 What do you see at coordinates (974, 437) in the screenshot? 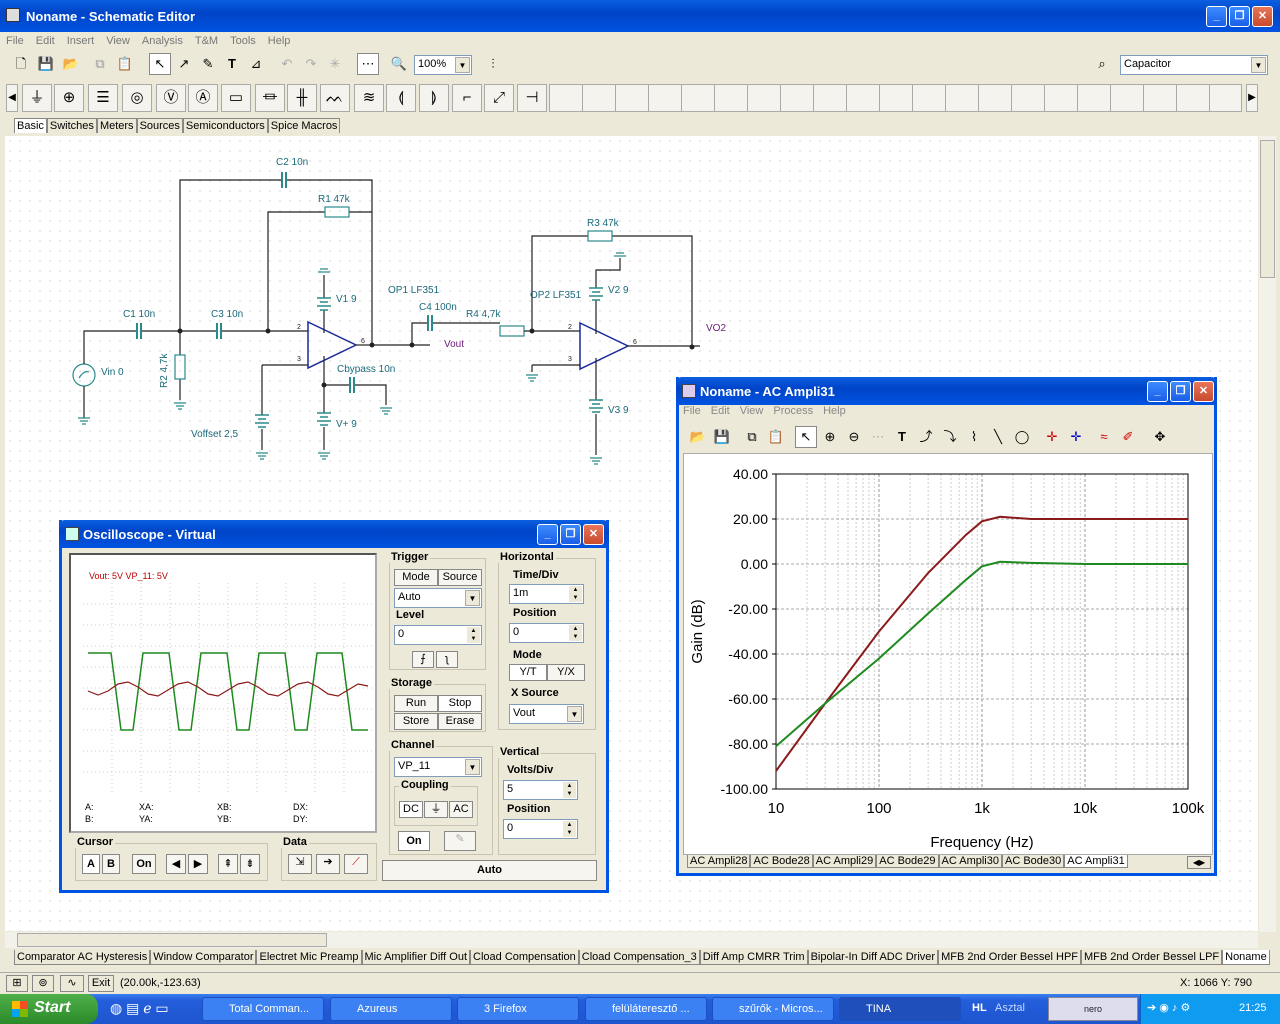
I see `curve-label-icon: ⌇` at bounding box center [974, 437].